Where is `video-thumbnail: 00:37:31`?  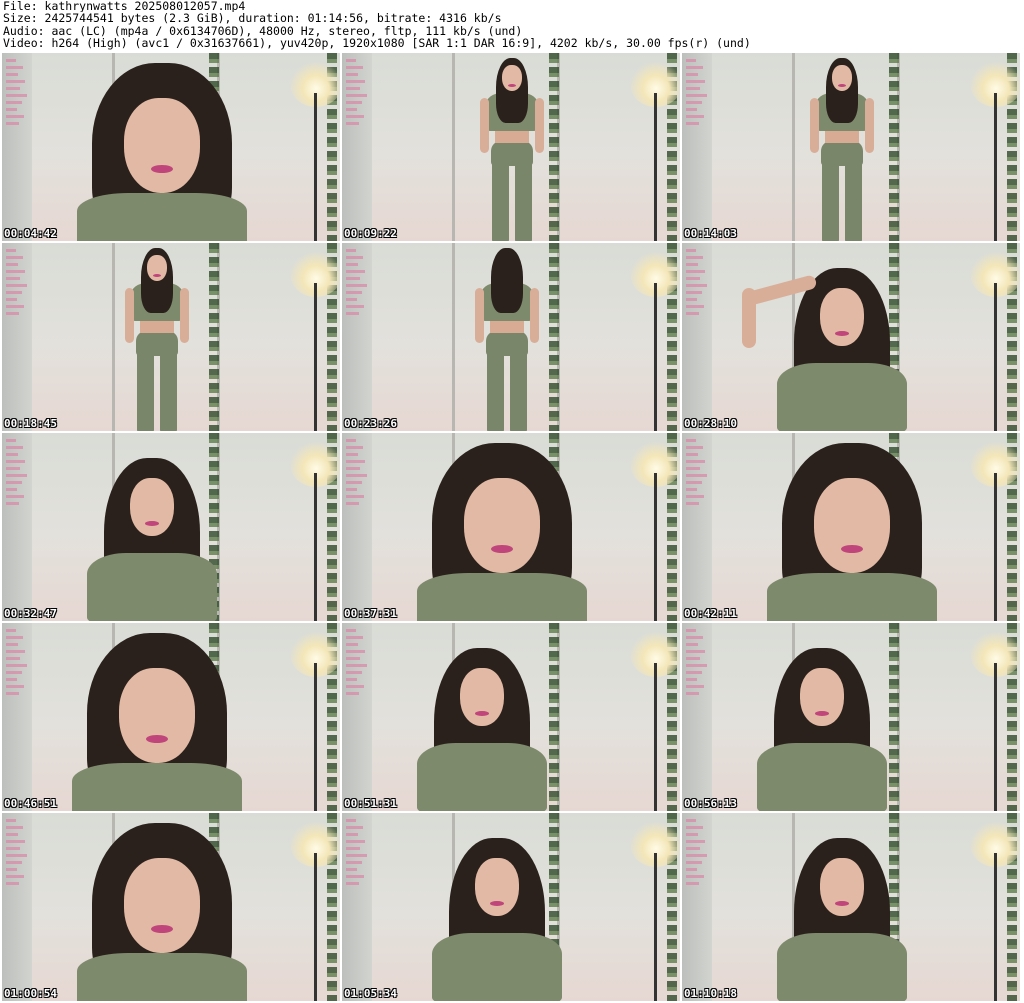
video-thumbnail: 00:37:31 is located at coordinates (511, 527).